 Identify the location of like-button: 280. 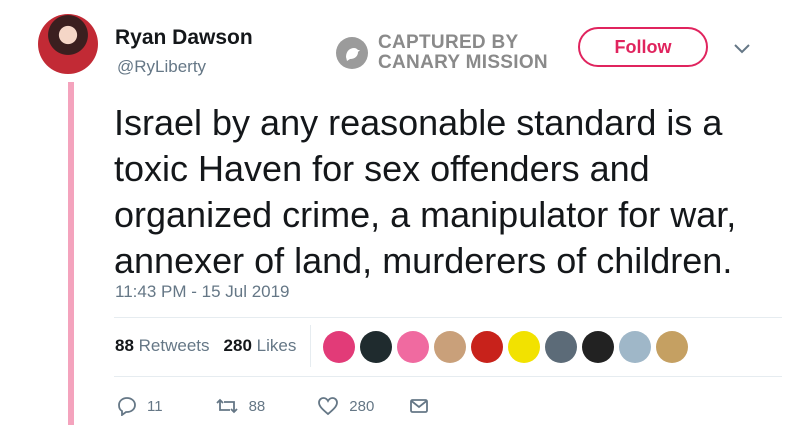
(345, 406).